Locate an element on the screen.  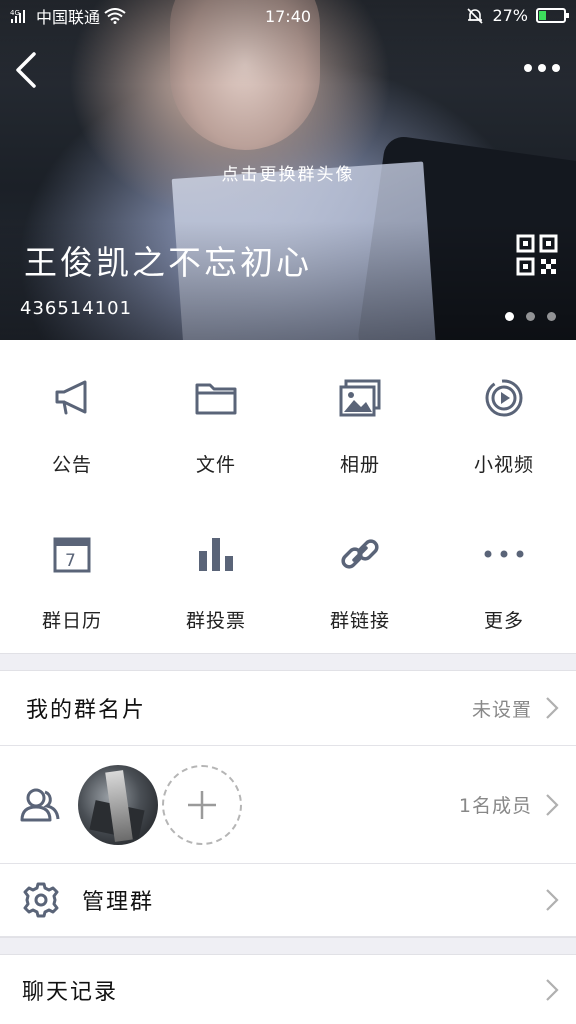
member-avatar is located at coordinates (118, 804).